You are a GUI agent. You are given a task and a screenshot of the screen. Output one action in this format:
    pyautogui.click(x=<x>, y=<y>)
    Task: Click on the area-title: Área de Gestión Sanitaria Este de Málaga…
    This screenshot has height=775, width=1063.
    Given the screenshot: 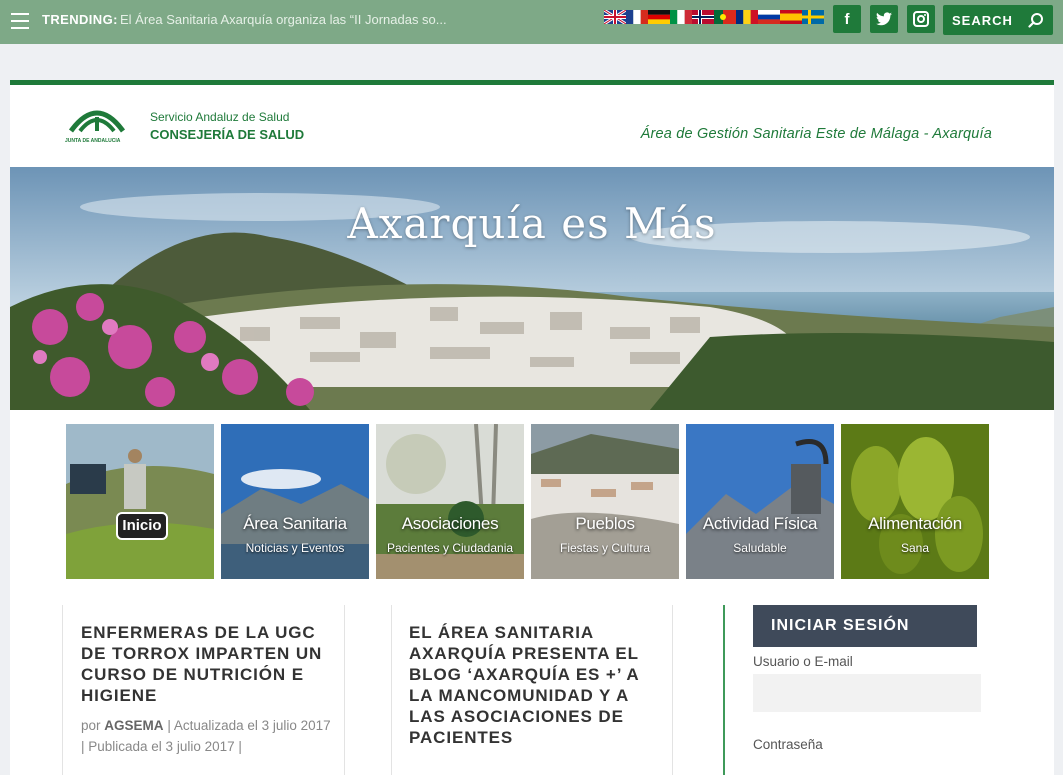 What is the action you would take?
    pyautogui.click(x=816, y=134)
    